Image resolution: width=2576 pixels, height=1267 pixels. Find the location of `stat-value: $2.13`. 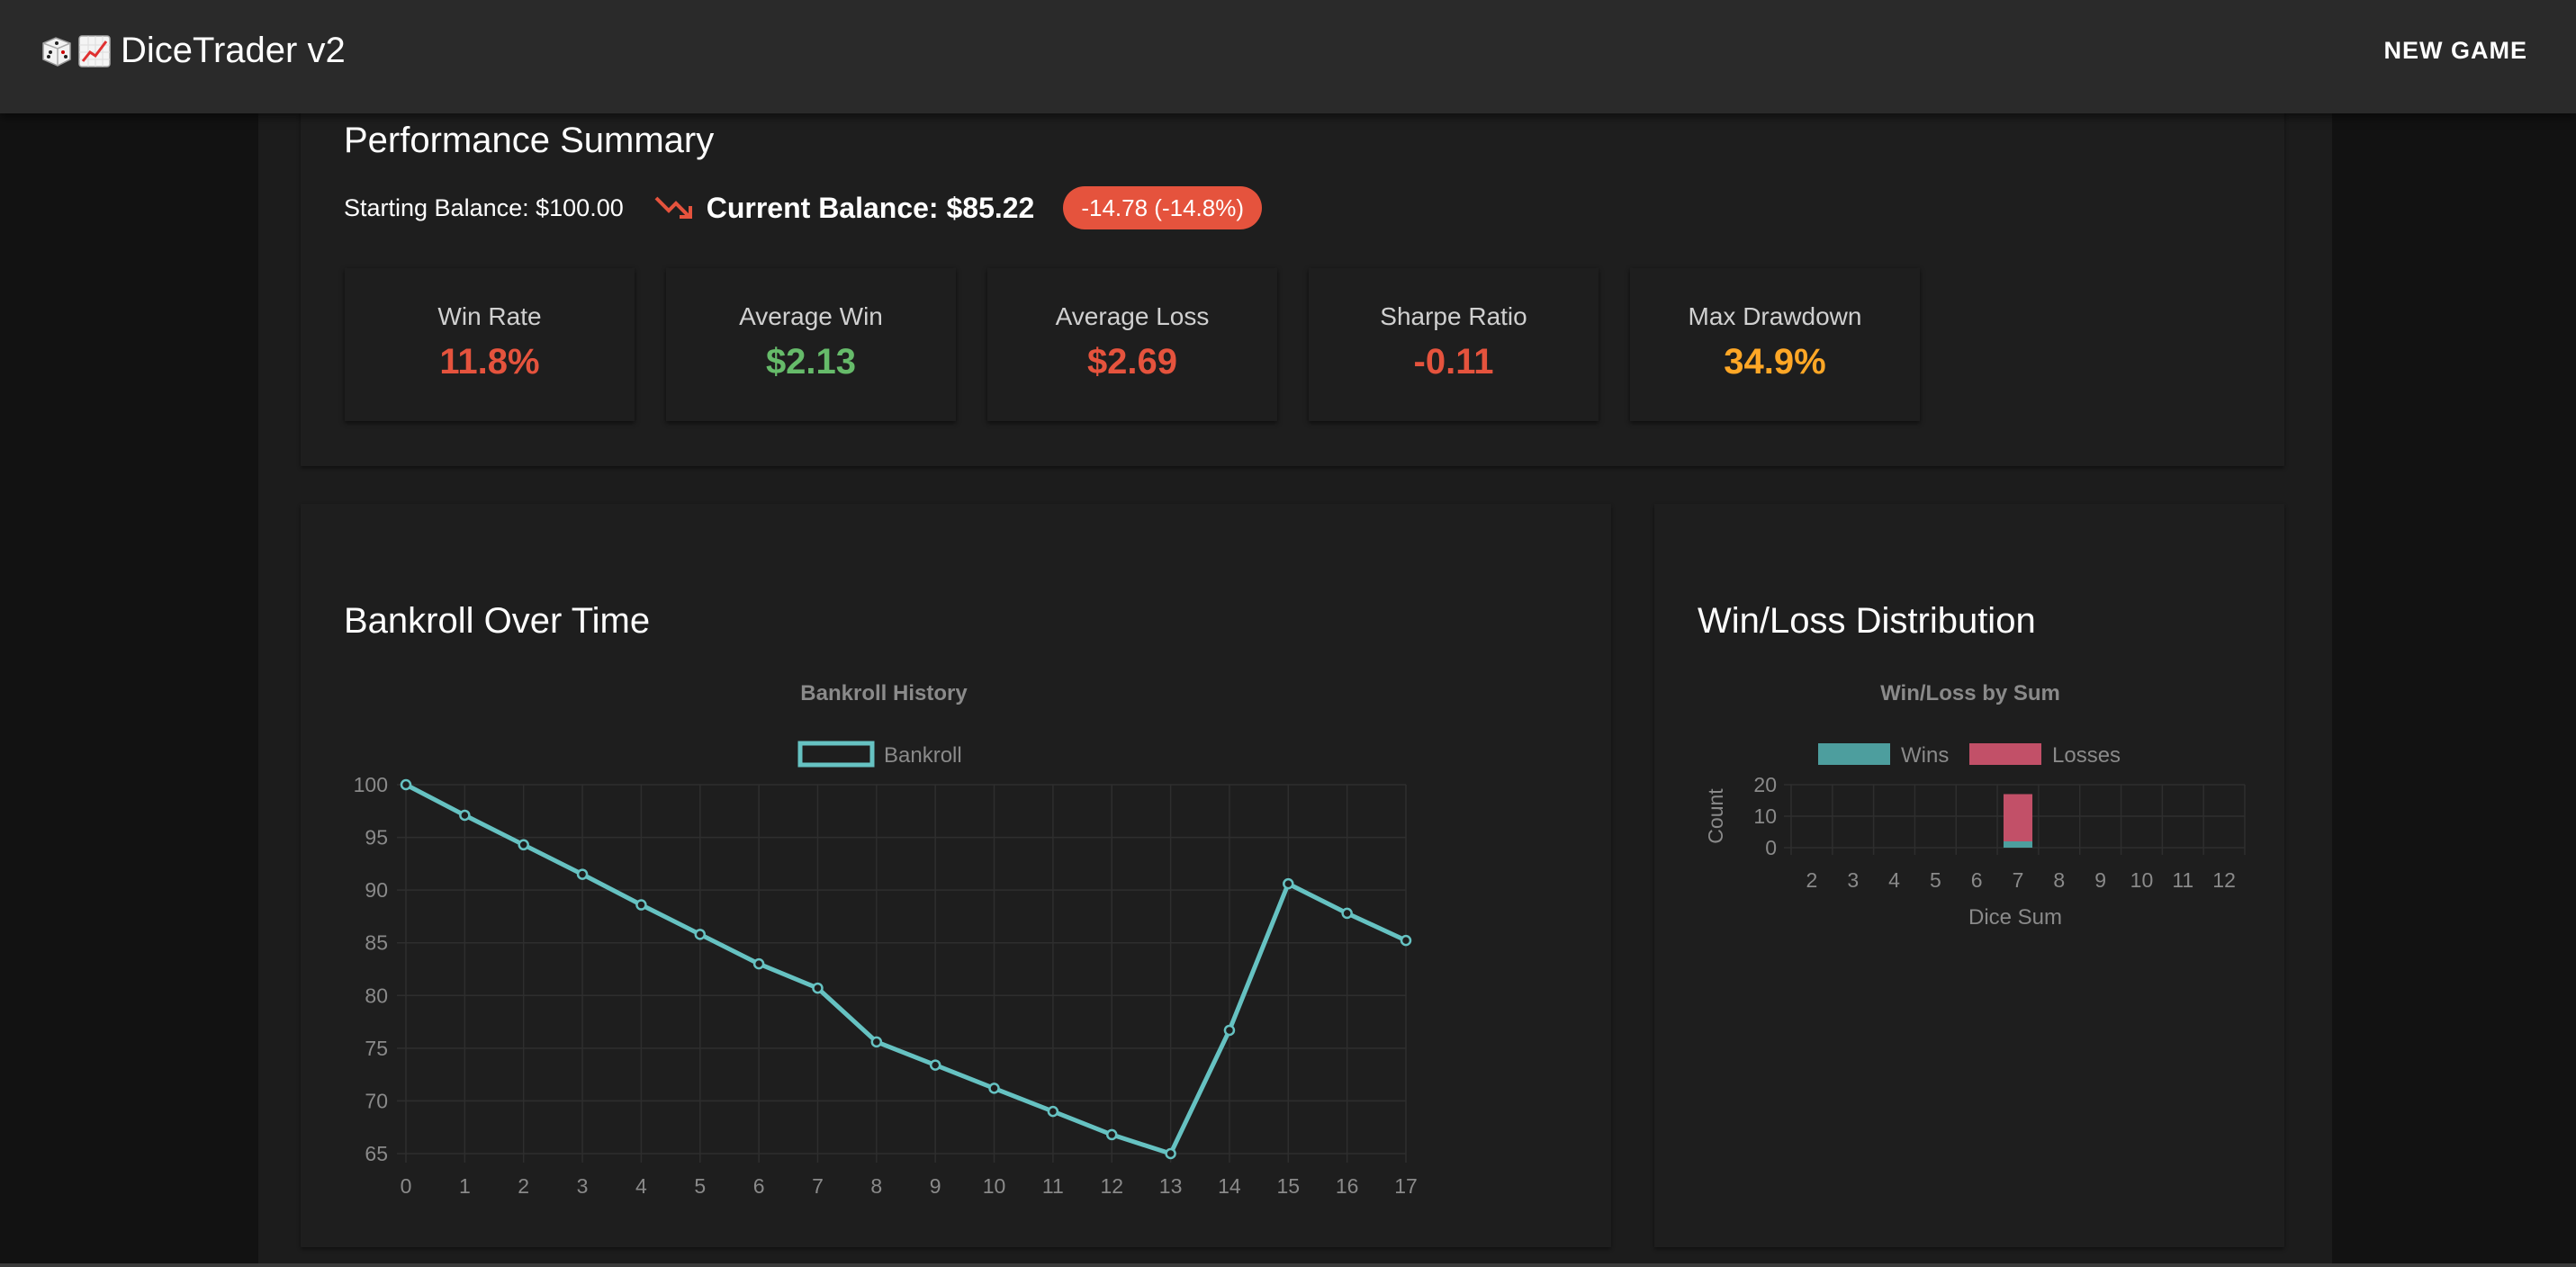

stat-value: $2.13 is located at coordinates (811, 362).